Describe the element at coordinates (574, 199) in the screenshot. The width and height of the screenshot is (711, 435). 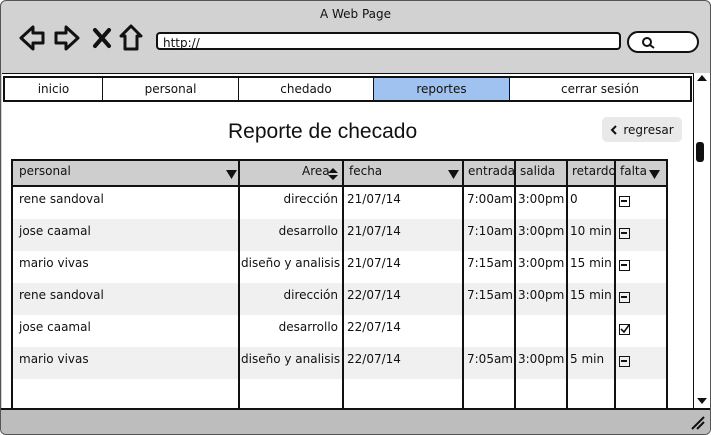
I see `retardo-cell: 0` at that location.